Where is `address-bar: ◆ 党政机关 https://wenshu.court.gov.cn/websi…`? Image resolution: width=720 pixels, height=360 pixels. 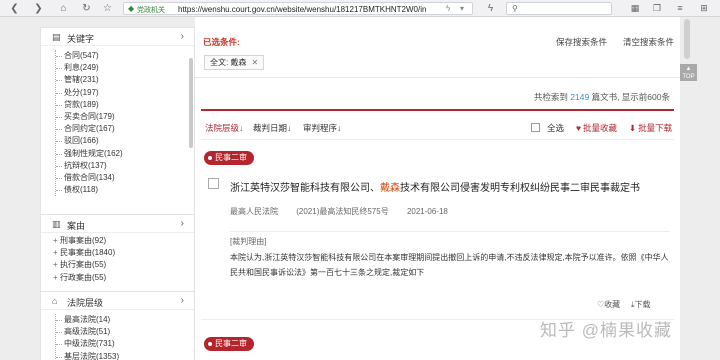
address-bar: ◆ 党政机关 https://wenshu.court.gov.cn/websi… is located at coordinates (298, 8).